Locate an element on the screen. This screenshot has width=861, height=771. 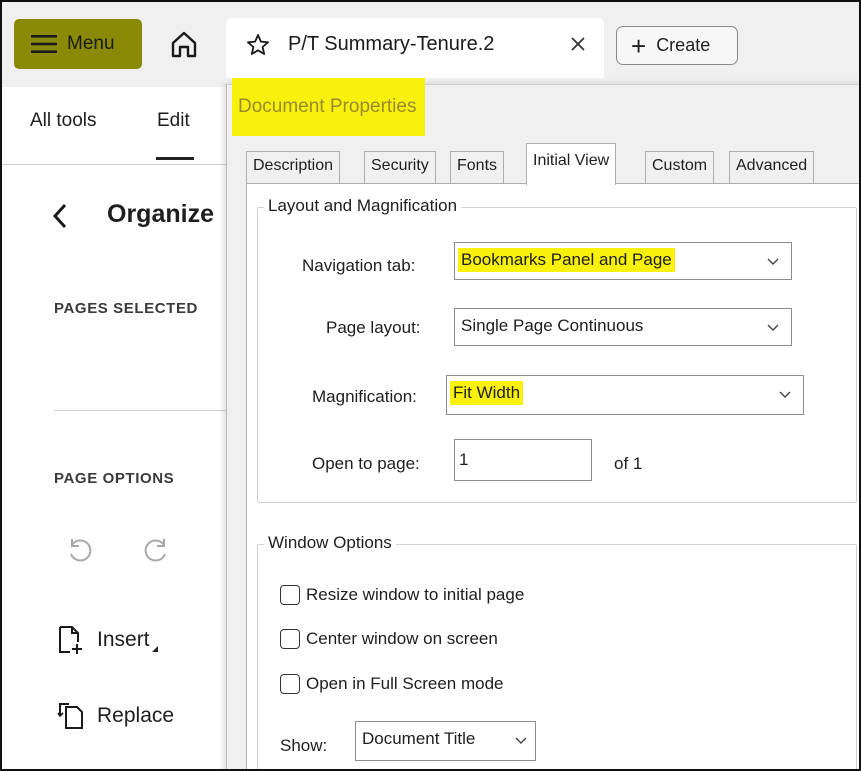
show-select: Document Title is located at coordinates (445, 741).